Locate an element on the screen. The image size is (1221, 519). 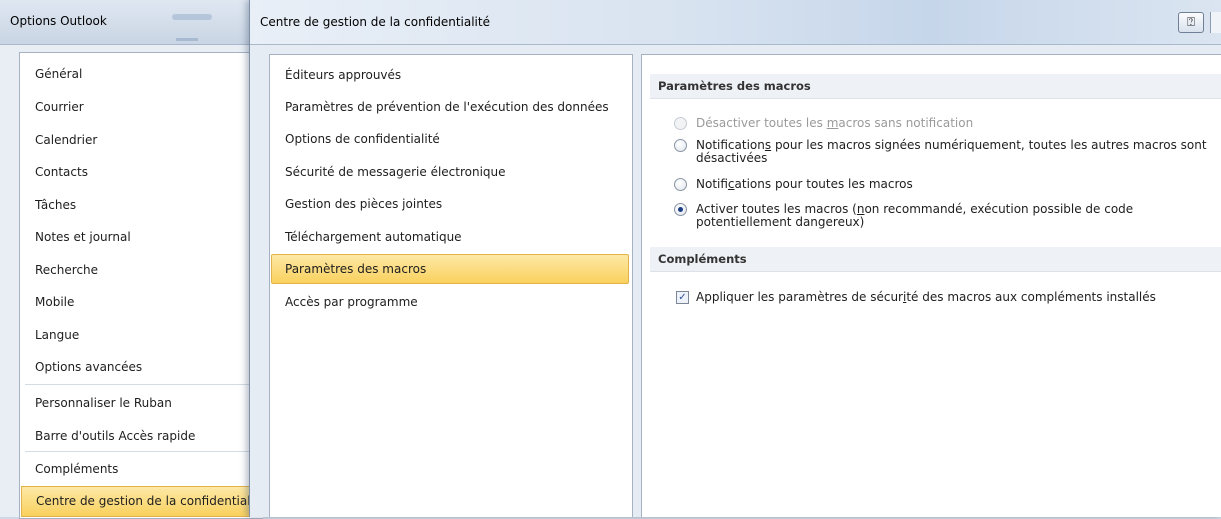
close-button-edge is located at coordinates (1215, 22).